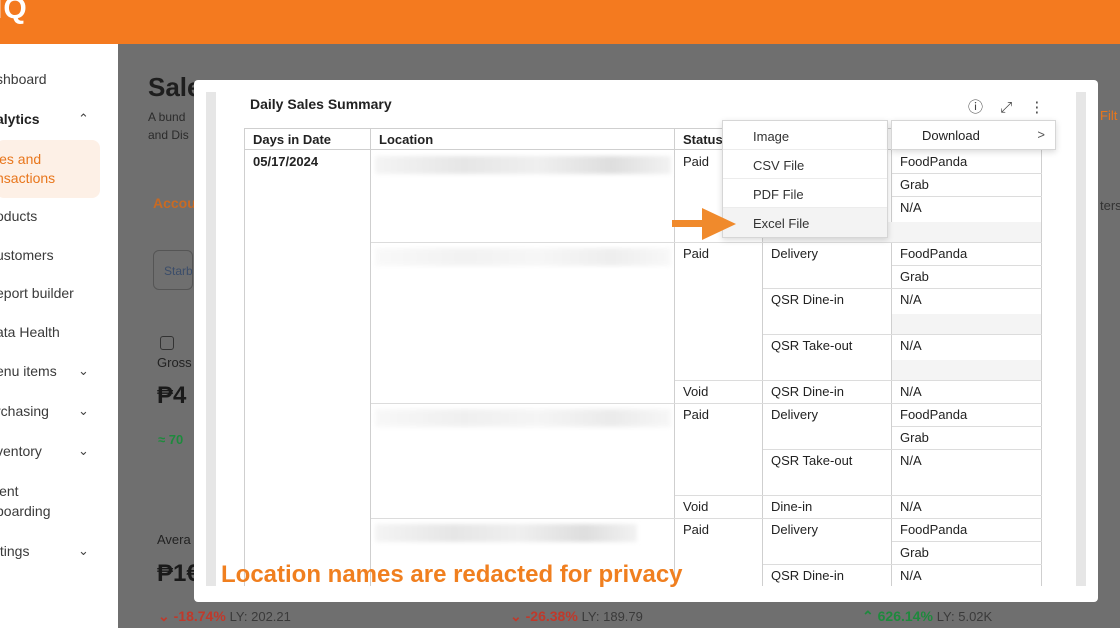  What do you see at coordinates (1081, 339) in the screenshot?
I see `modal-scrollbar` at bounding box center [1081, 339].